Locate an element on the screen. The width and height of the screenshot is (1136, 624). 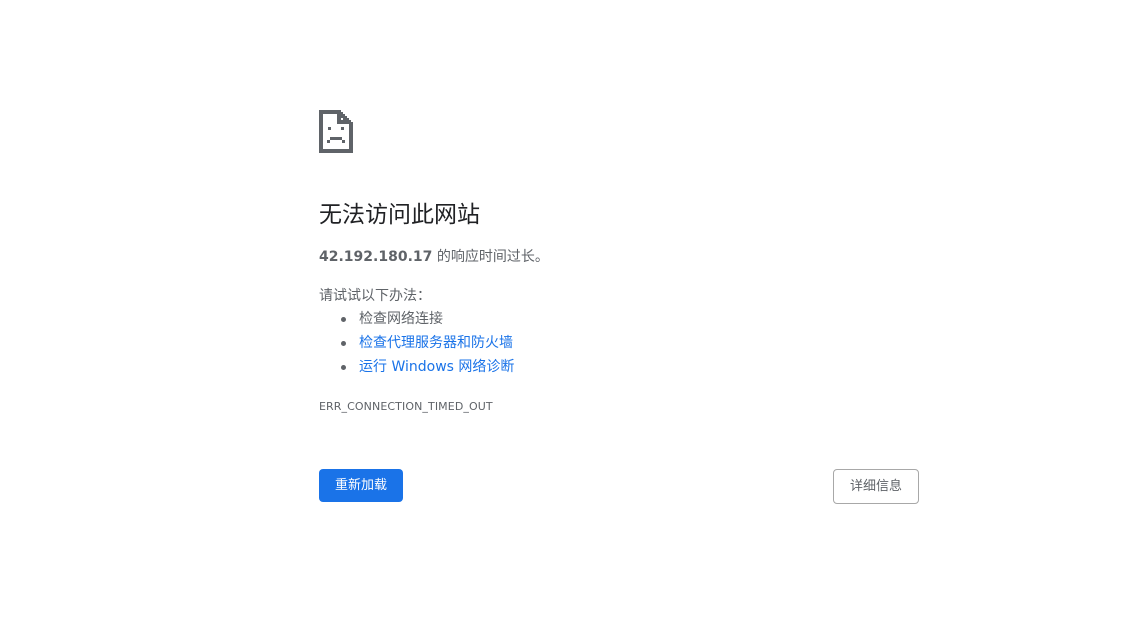
suggestion-check-network: 检查网络连接 is located at coordinates (416, 321).